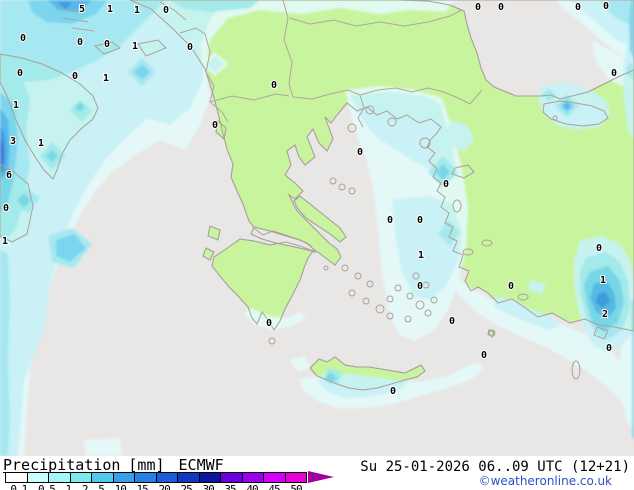  I want to click on colorbar-tick: 2, so click(85, 486).